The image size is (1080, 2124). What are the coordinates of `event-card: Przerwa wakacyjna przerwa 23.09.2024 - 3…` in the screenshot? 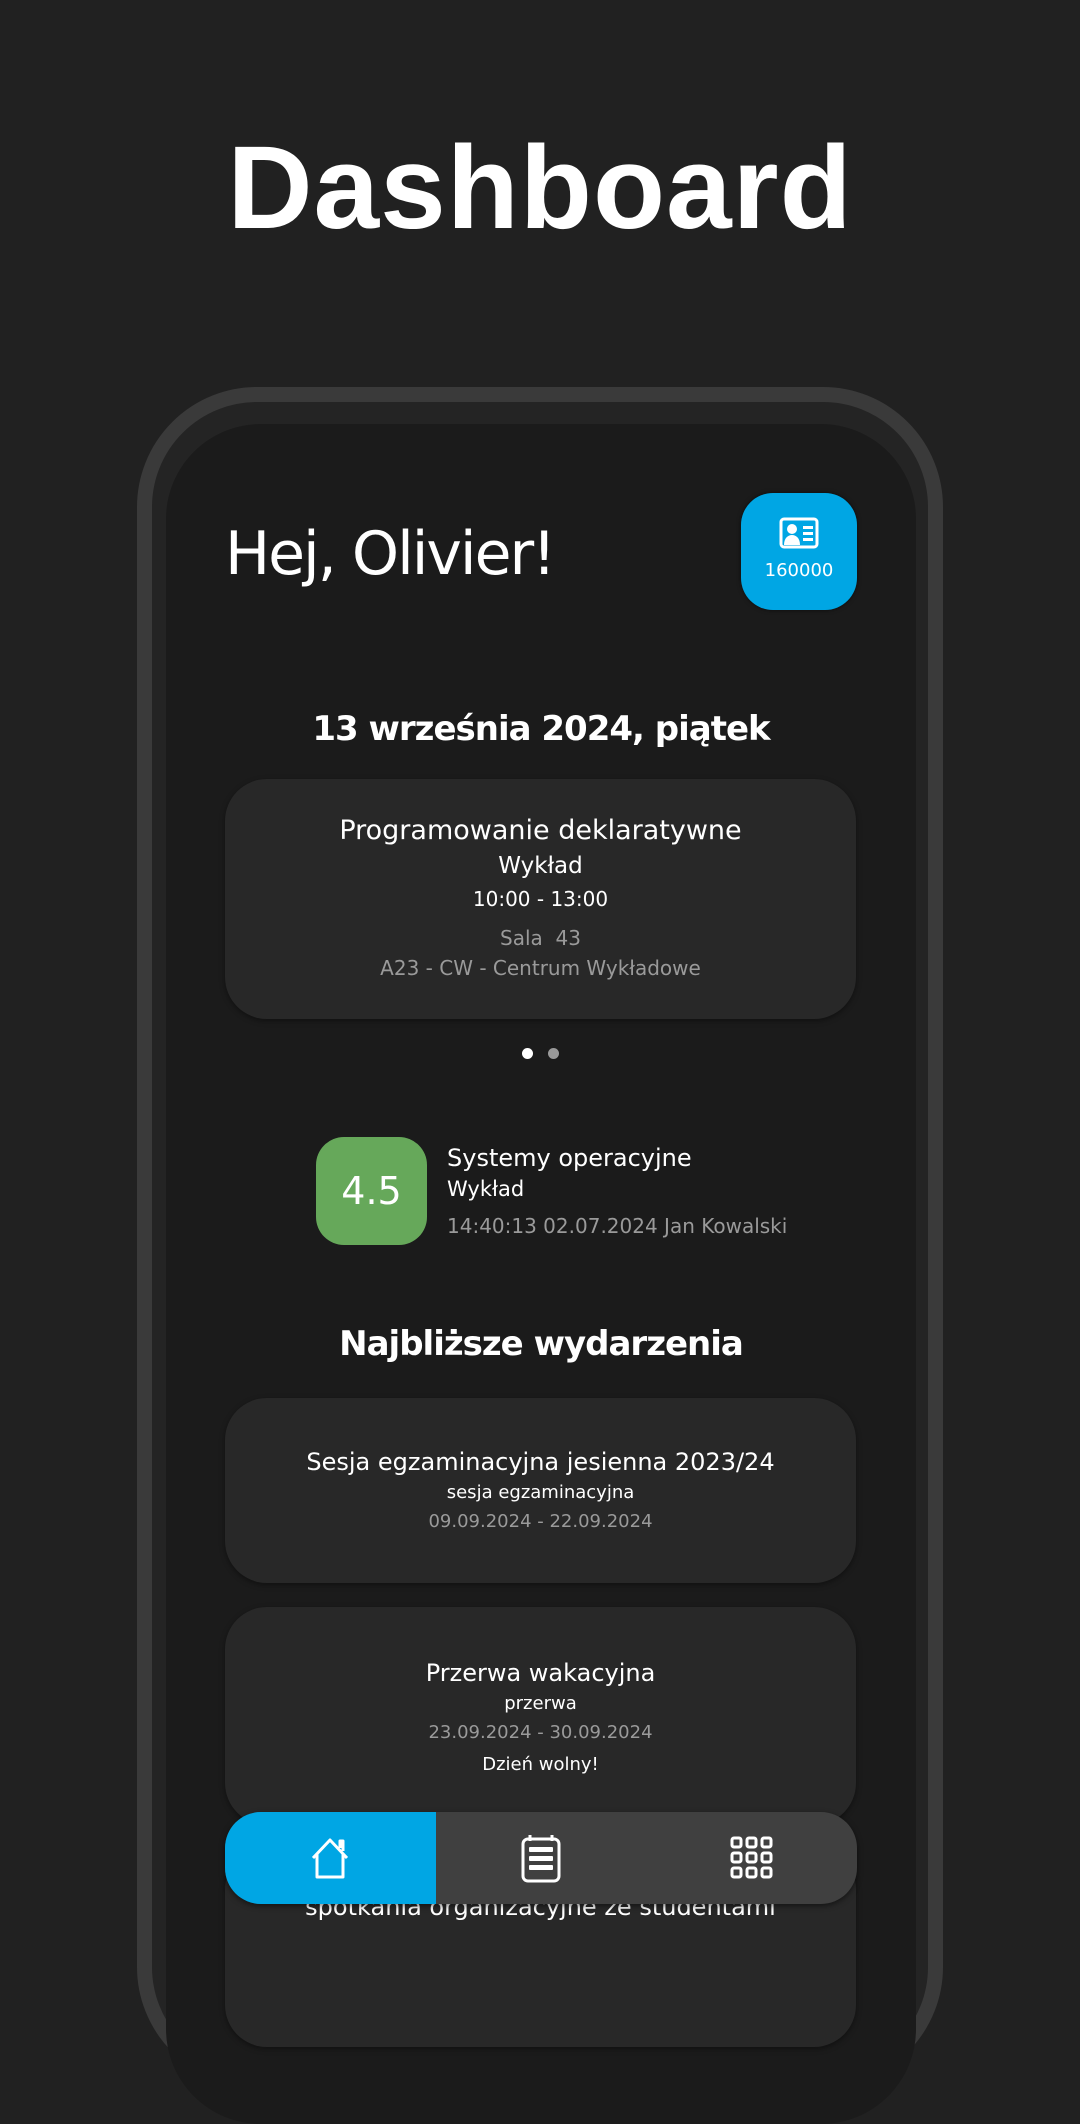 It's located at (540, 1716).